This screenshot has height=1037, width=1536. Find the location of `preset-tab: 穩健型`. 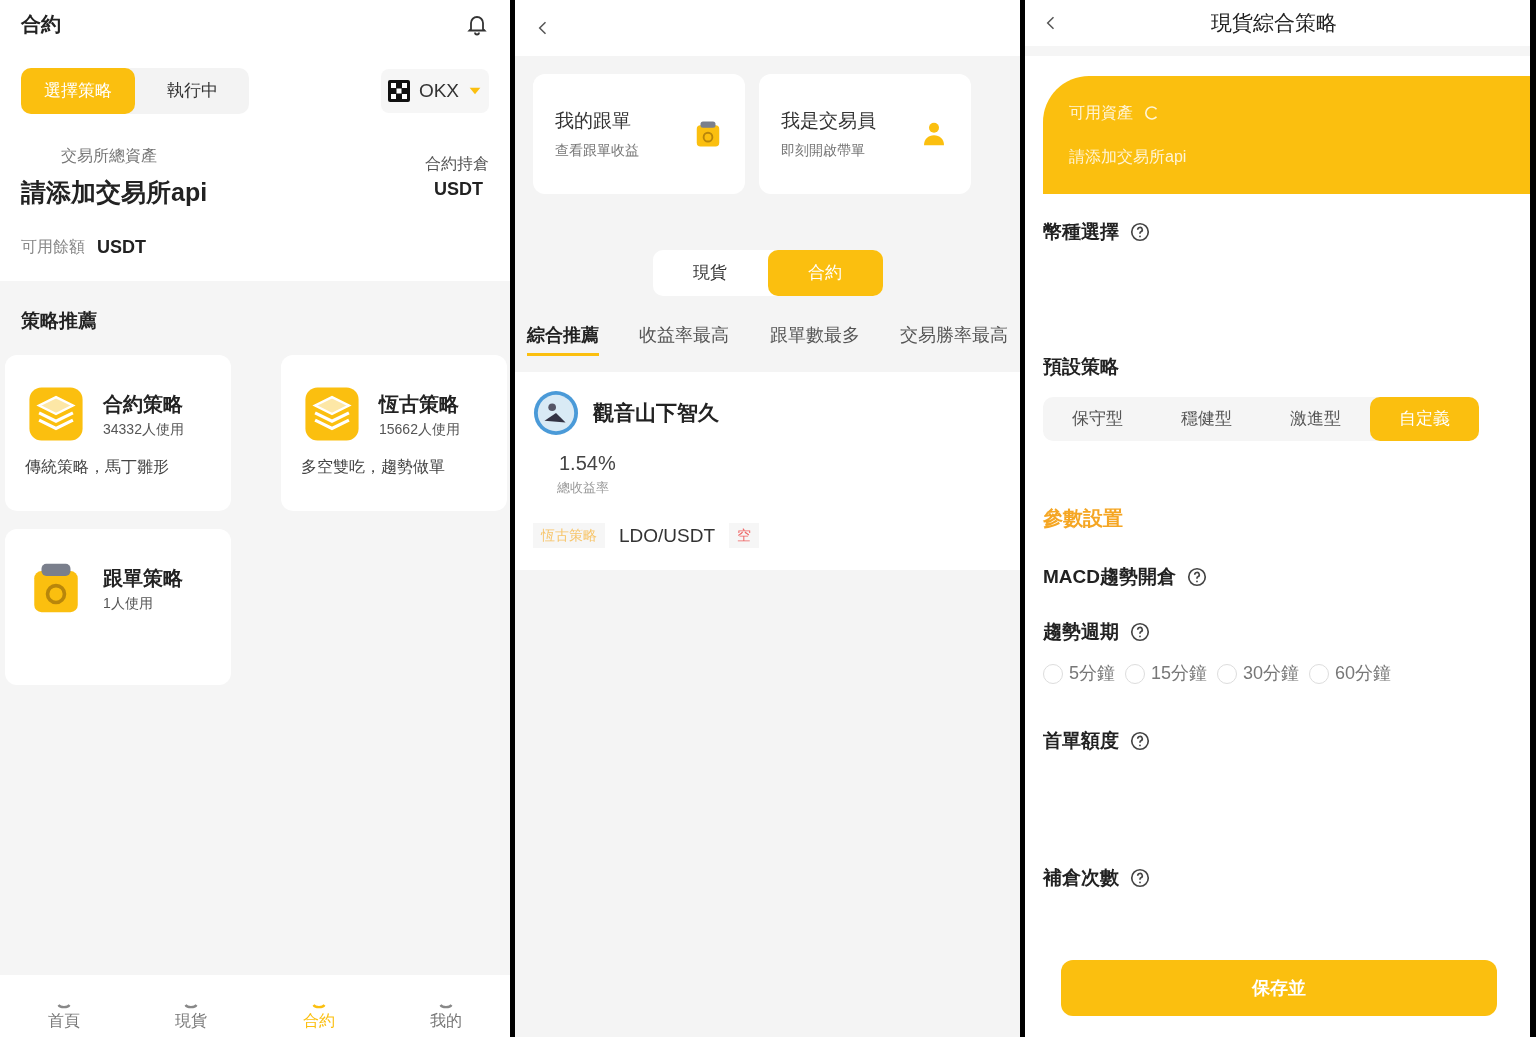

preset-tab: 穩健型 is located at coordinates (1206, 419).